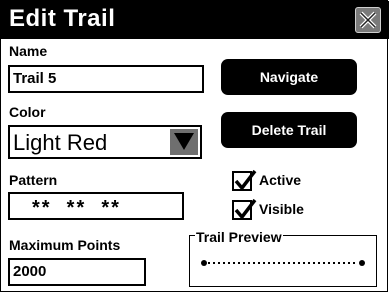 The image size is (390, 294). I want to click on active-checkbox, so click(244, 180).